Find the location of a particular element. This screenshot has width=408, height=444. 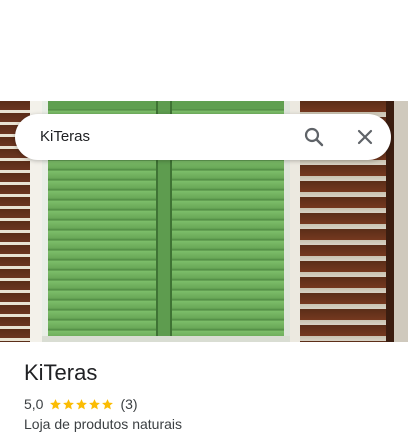

rating-score: 5,0 is located at coordinates (34, 404).